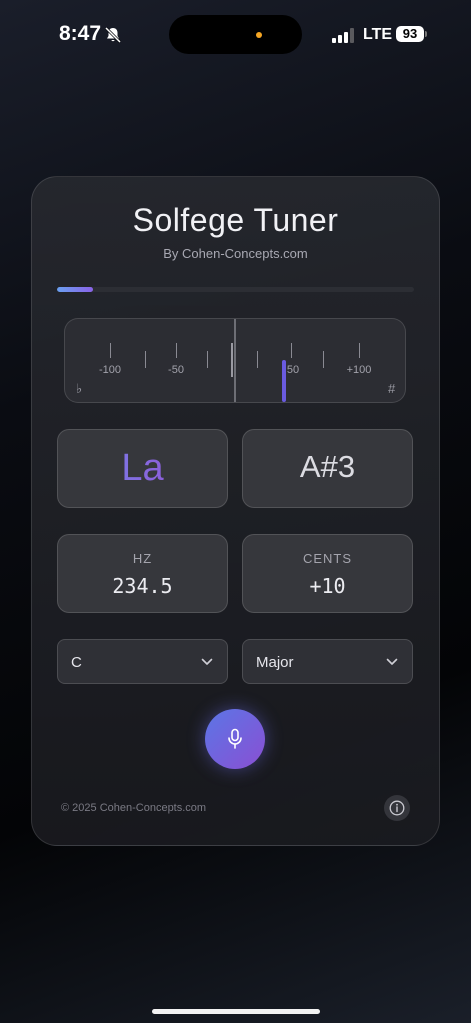 The width and height of the screenshot is (471, 1023). I want to click on note-name: A#3, so click(327, 466).